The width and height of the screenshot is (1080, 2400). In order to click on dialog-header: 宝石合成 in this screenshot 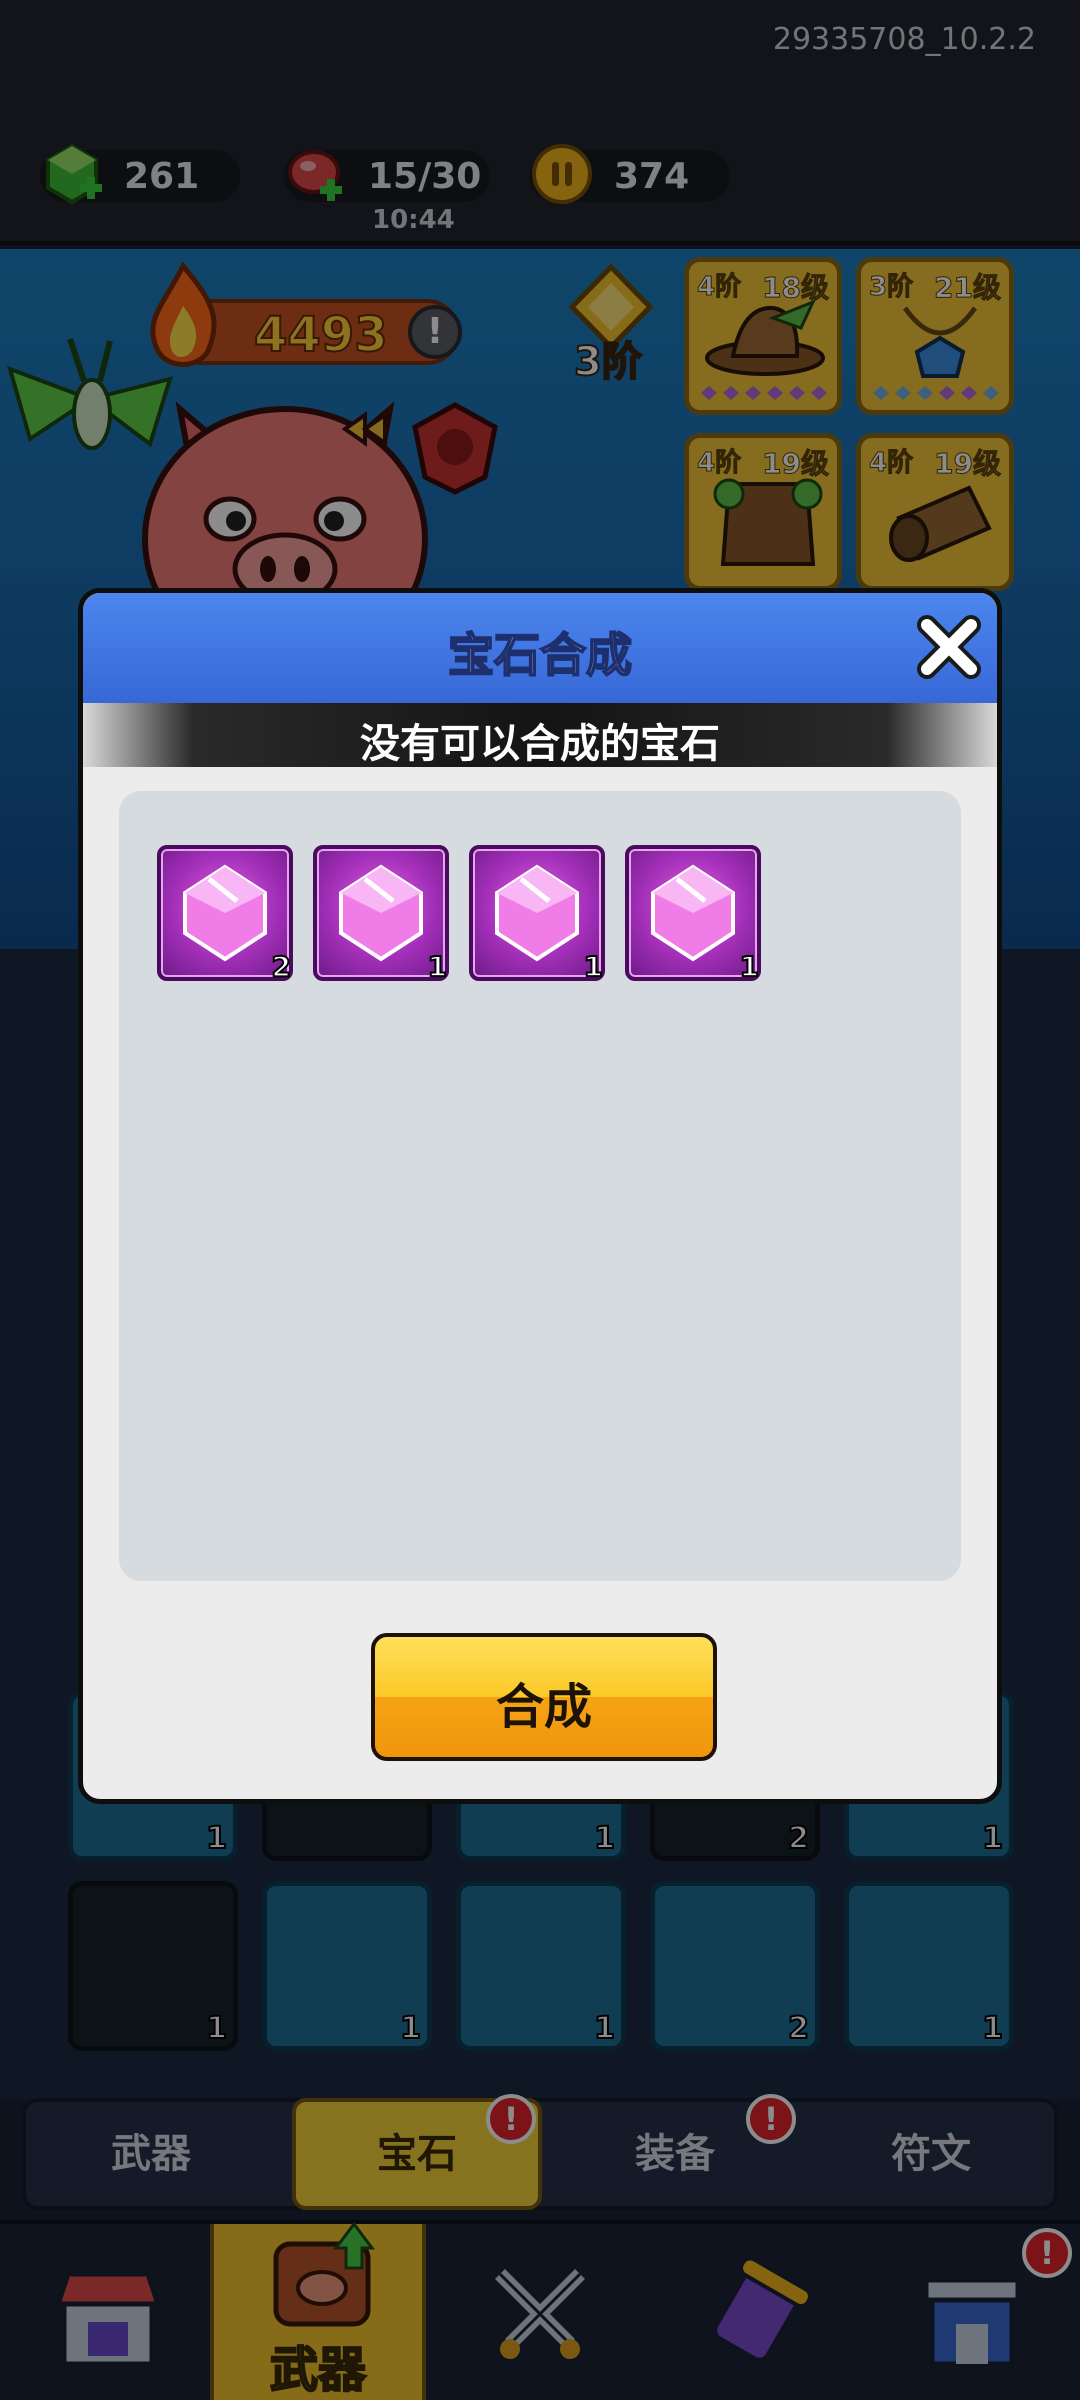, I will do `click(540, 648)`.